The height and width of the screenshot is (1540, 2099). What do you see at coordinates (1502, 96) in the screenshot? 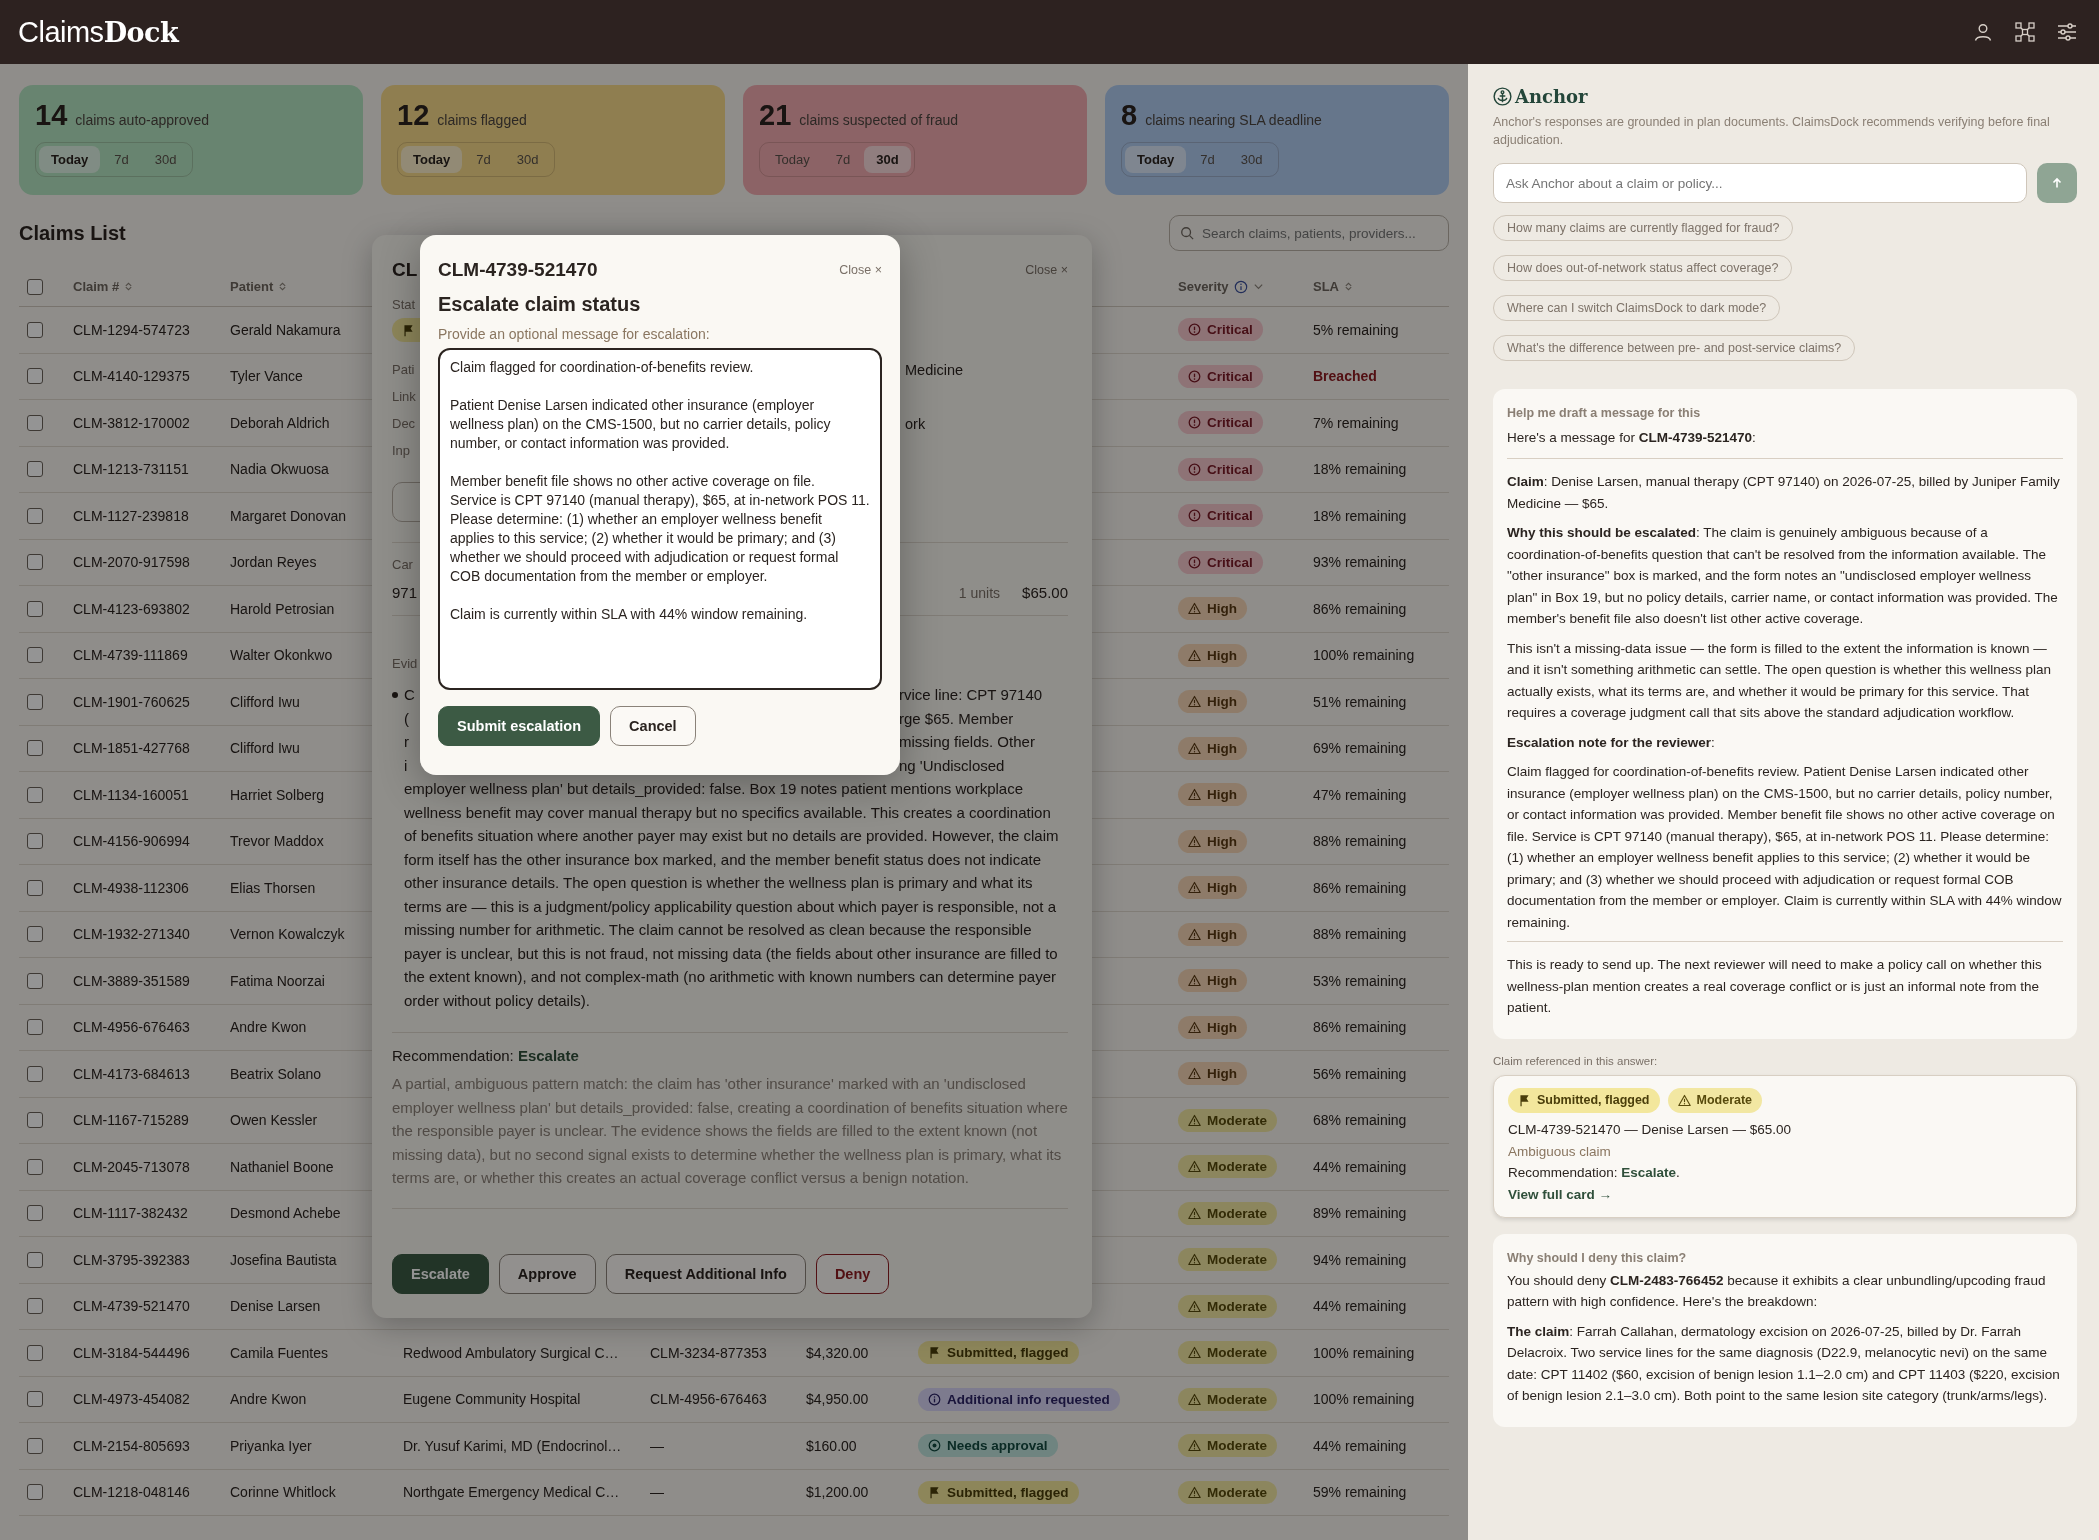
I see `anchor-icon` at bounding box center [1502, 96].